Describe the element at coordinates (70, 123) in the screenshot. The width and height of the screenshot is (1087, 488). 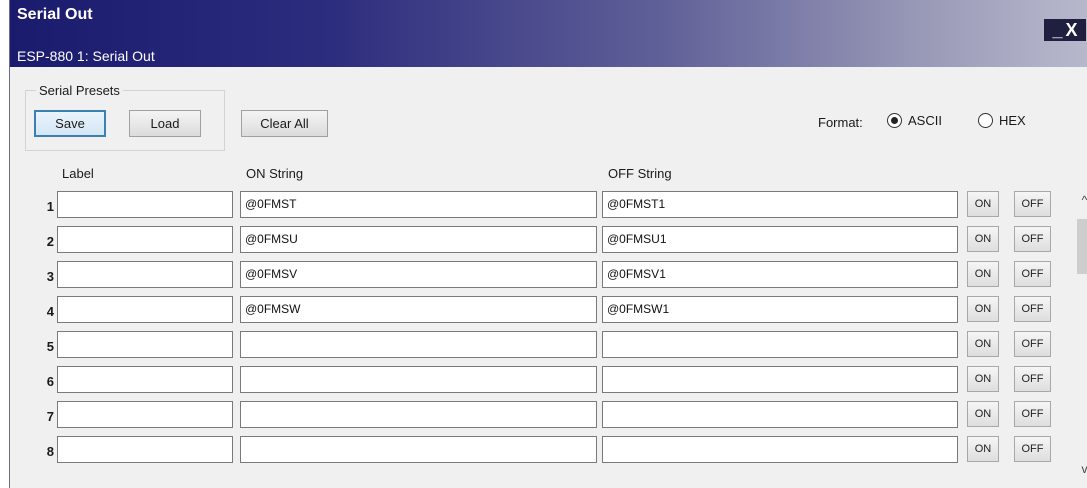
I see `save-button: Save` at that location.